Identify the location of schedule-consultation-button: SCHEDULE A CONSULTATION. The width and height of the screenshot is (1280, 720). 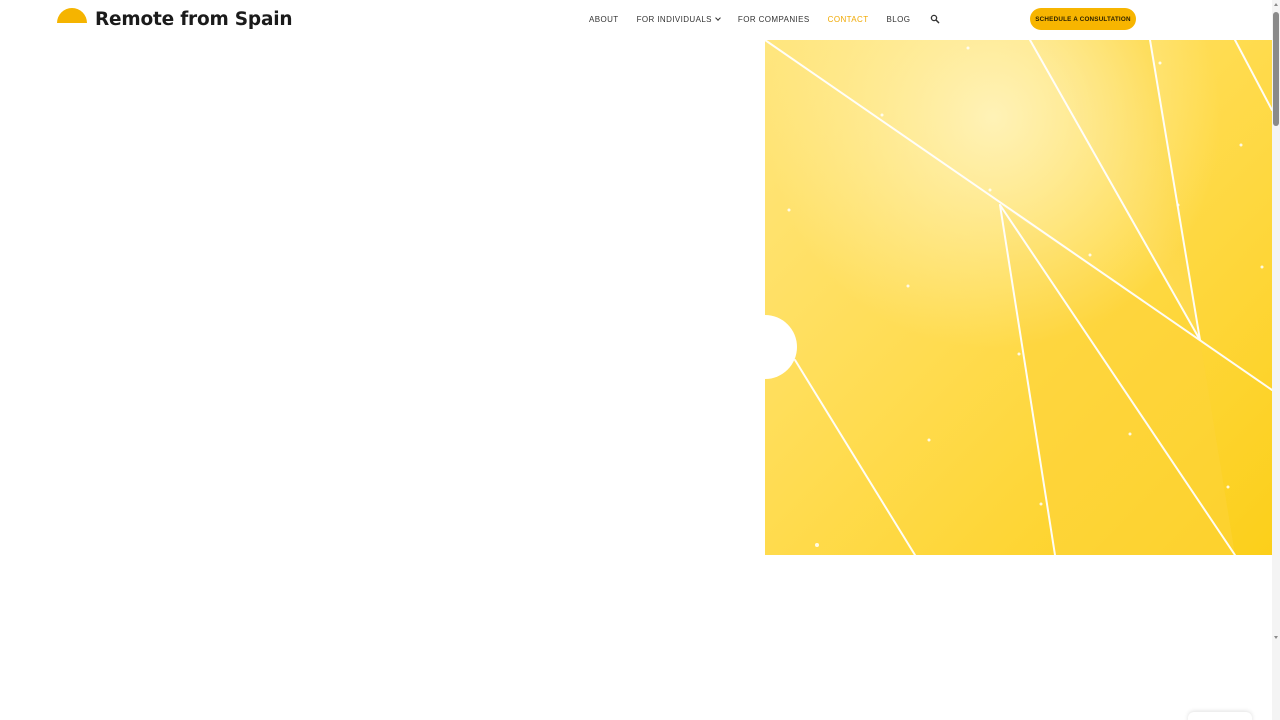
(1083, 19).